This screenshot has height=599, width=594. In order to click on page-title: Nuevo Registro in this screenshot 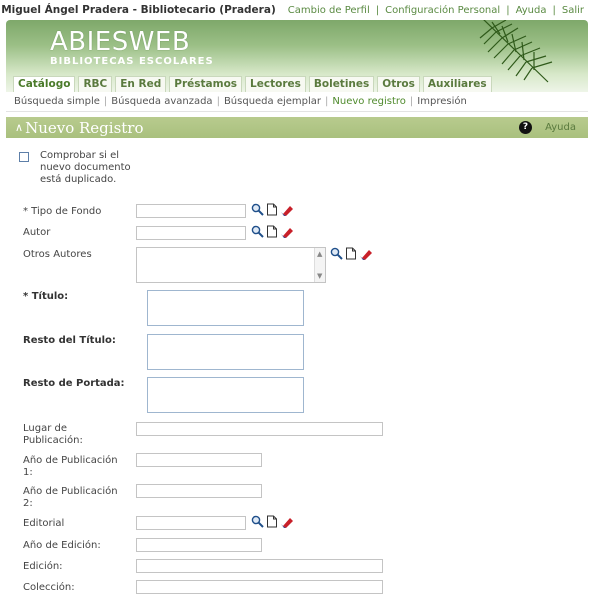, I will do `click(84, 127)`.